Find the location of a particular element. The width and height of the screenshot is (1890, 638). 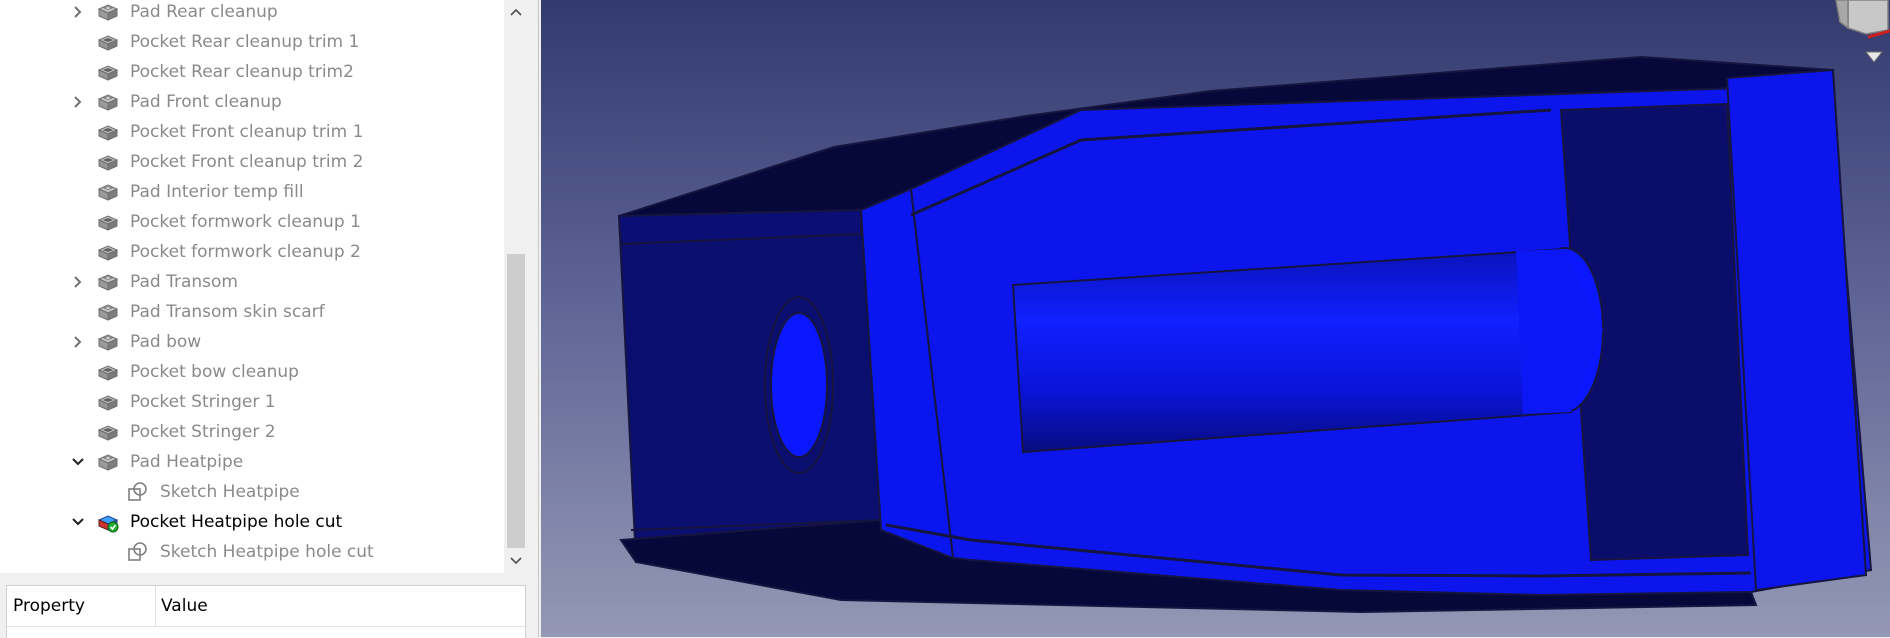

tree-item-label: Pocket Stringer 1 is located at coordinates (203, 402).